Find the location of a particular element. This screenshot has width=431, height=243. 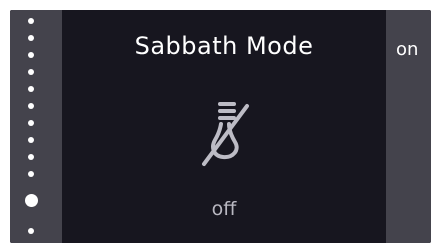

next-setting-status: on is located at coordinates (407, 49).